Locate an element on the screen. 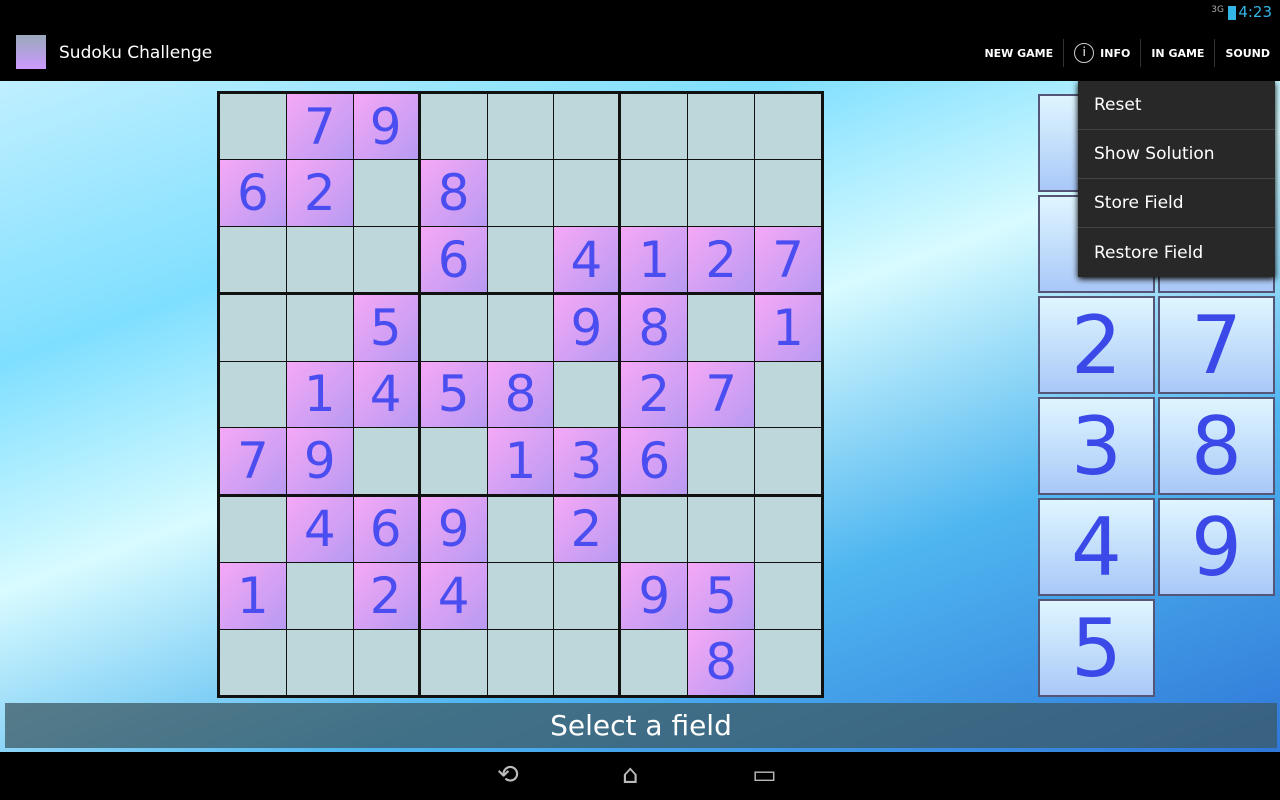  number-key: 4 is located at coordinates (1096, 547).